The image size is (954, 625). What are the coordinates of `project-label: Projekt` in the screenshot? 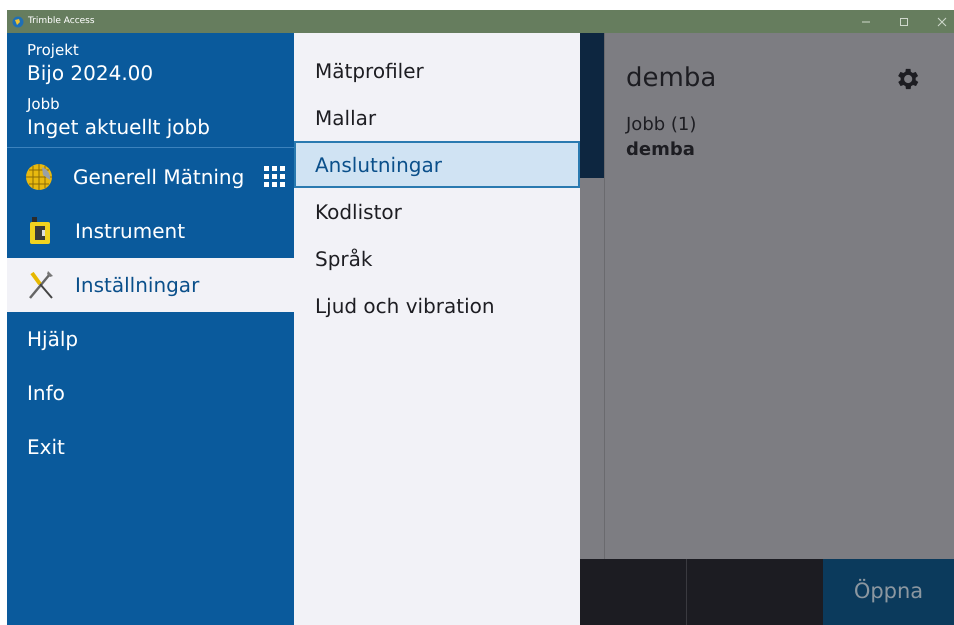 It's located at (53, 50).